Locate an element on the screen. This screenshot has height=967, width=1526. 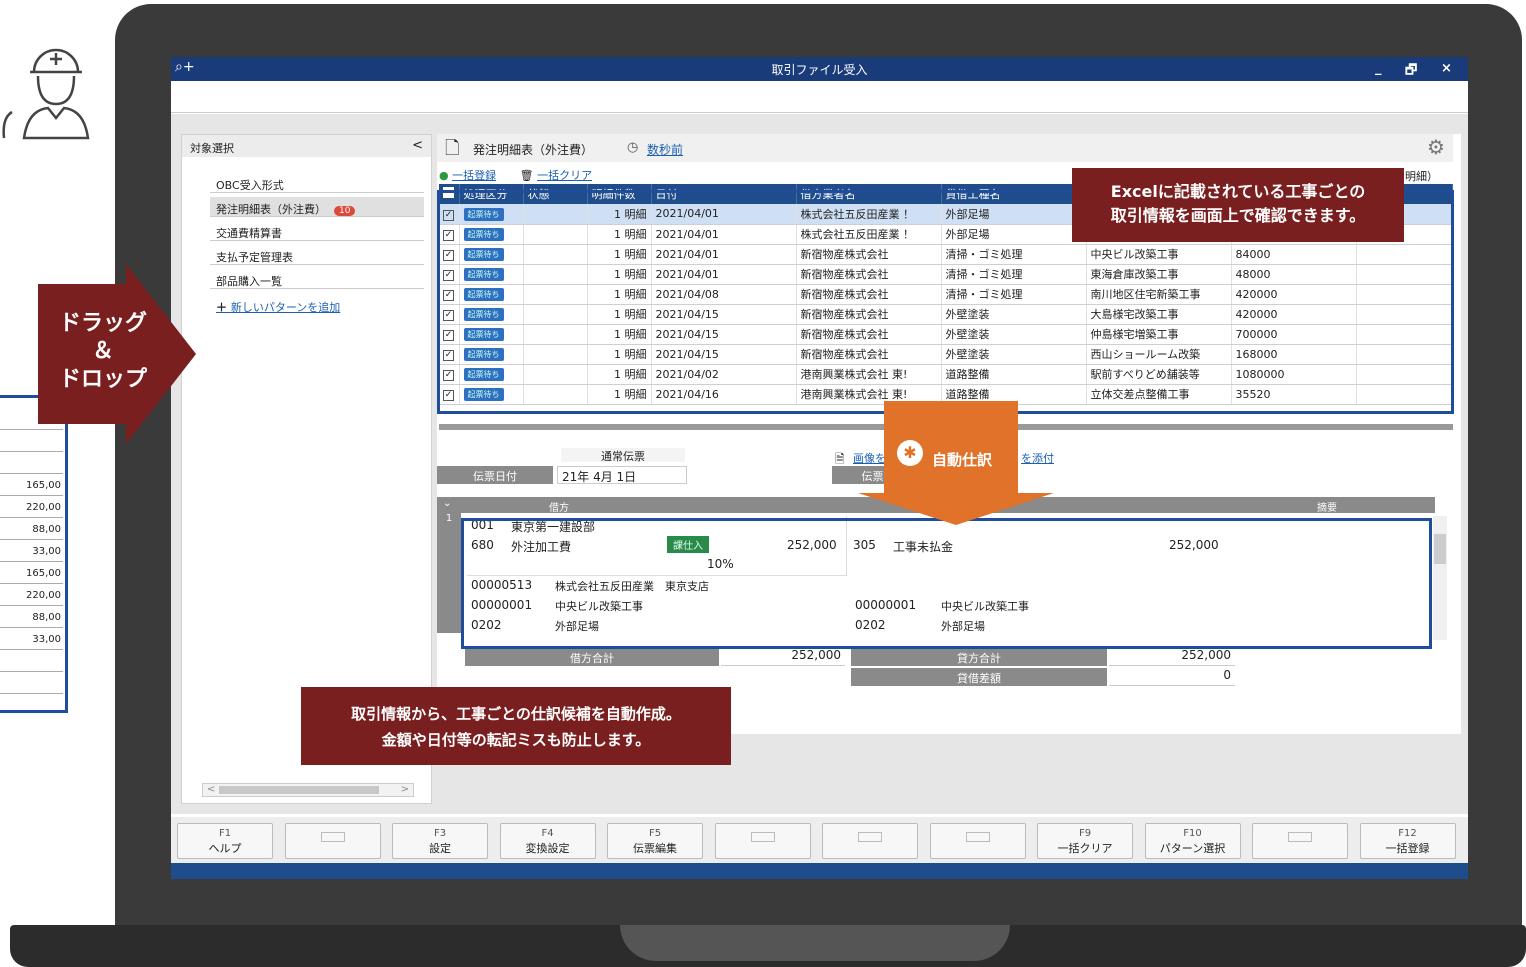
pattern-label: OBC受入形式 is located at coordinates (250, 185).